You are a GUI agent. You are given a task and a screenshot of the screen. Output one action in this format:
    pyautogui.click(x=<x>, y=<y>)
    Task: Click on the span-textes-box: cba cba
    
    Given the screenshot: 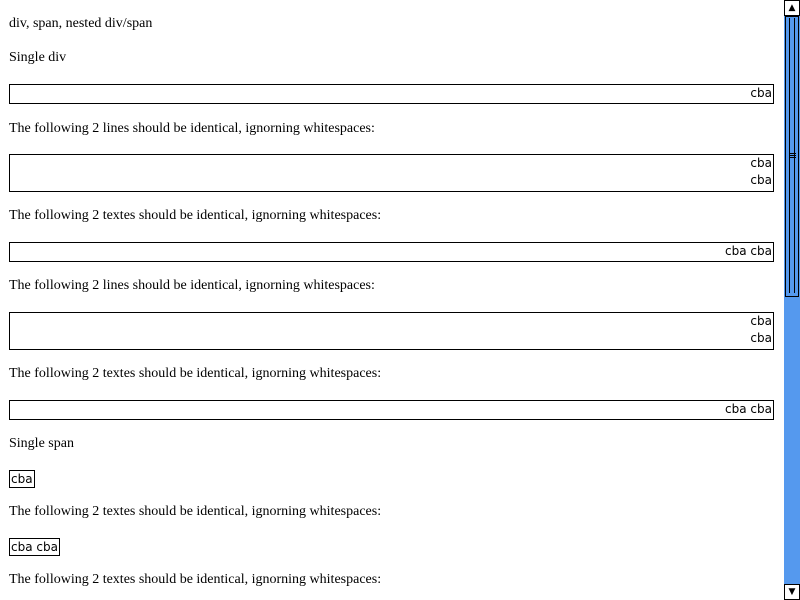 What is the action you would take?
    pyautogui.click(x=34, y=547)
    